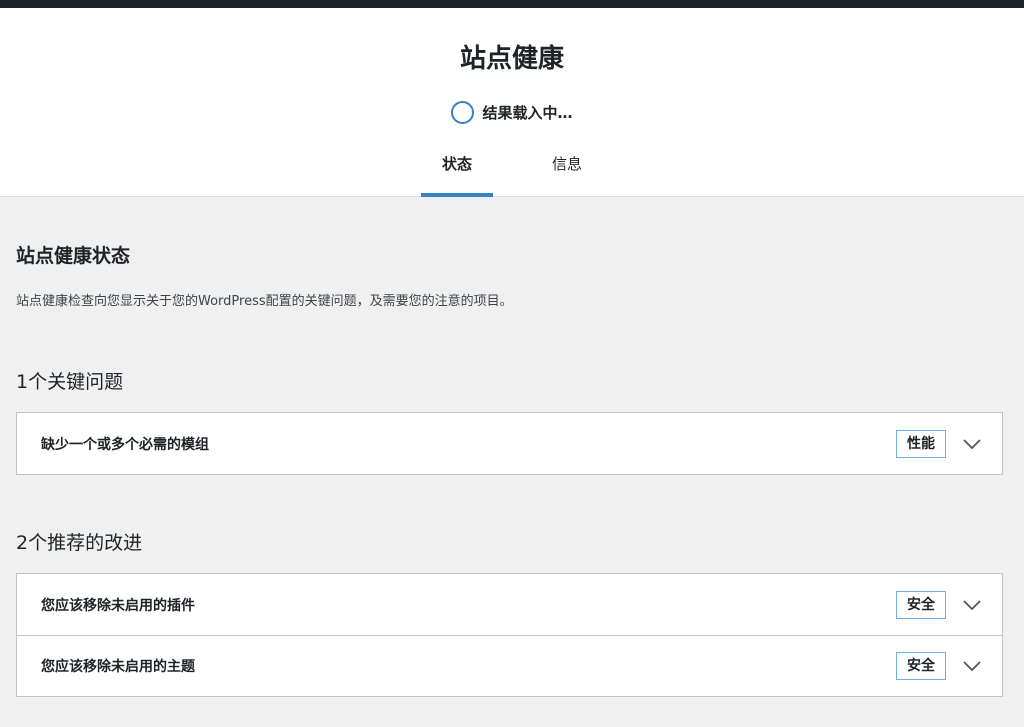  What do you see at coordinates (512, 4) in the screenshot?
I see `admin-top-bar` at bounding box center [512, 4].